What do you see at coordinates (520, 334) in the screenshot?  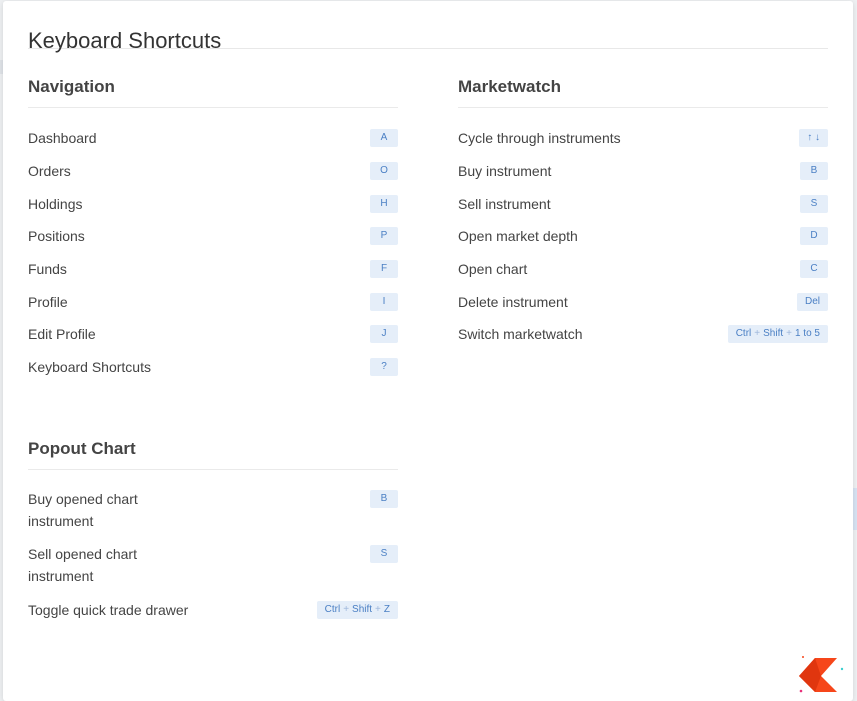 I see `shortcut-label: Switch marketwatch` at bounding box center [520, 334].